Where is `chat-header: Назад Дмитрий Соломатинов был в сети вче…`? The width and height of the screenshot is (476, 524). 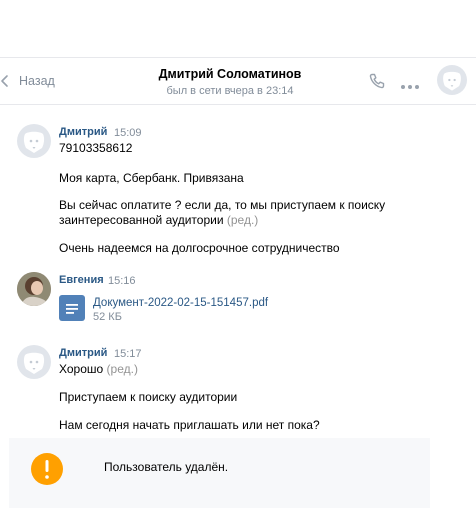
chat-header: Назад Дмитрий Соломатинов был в сети вче… is located at coordinates (238, 81).